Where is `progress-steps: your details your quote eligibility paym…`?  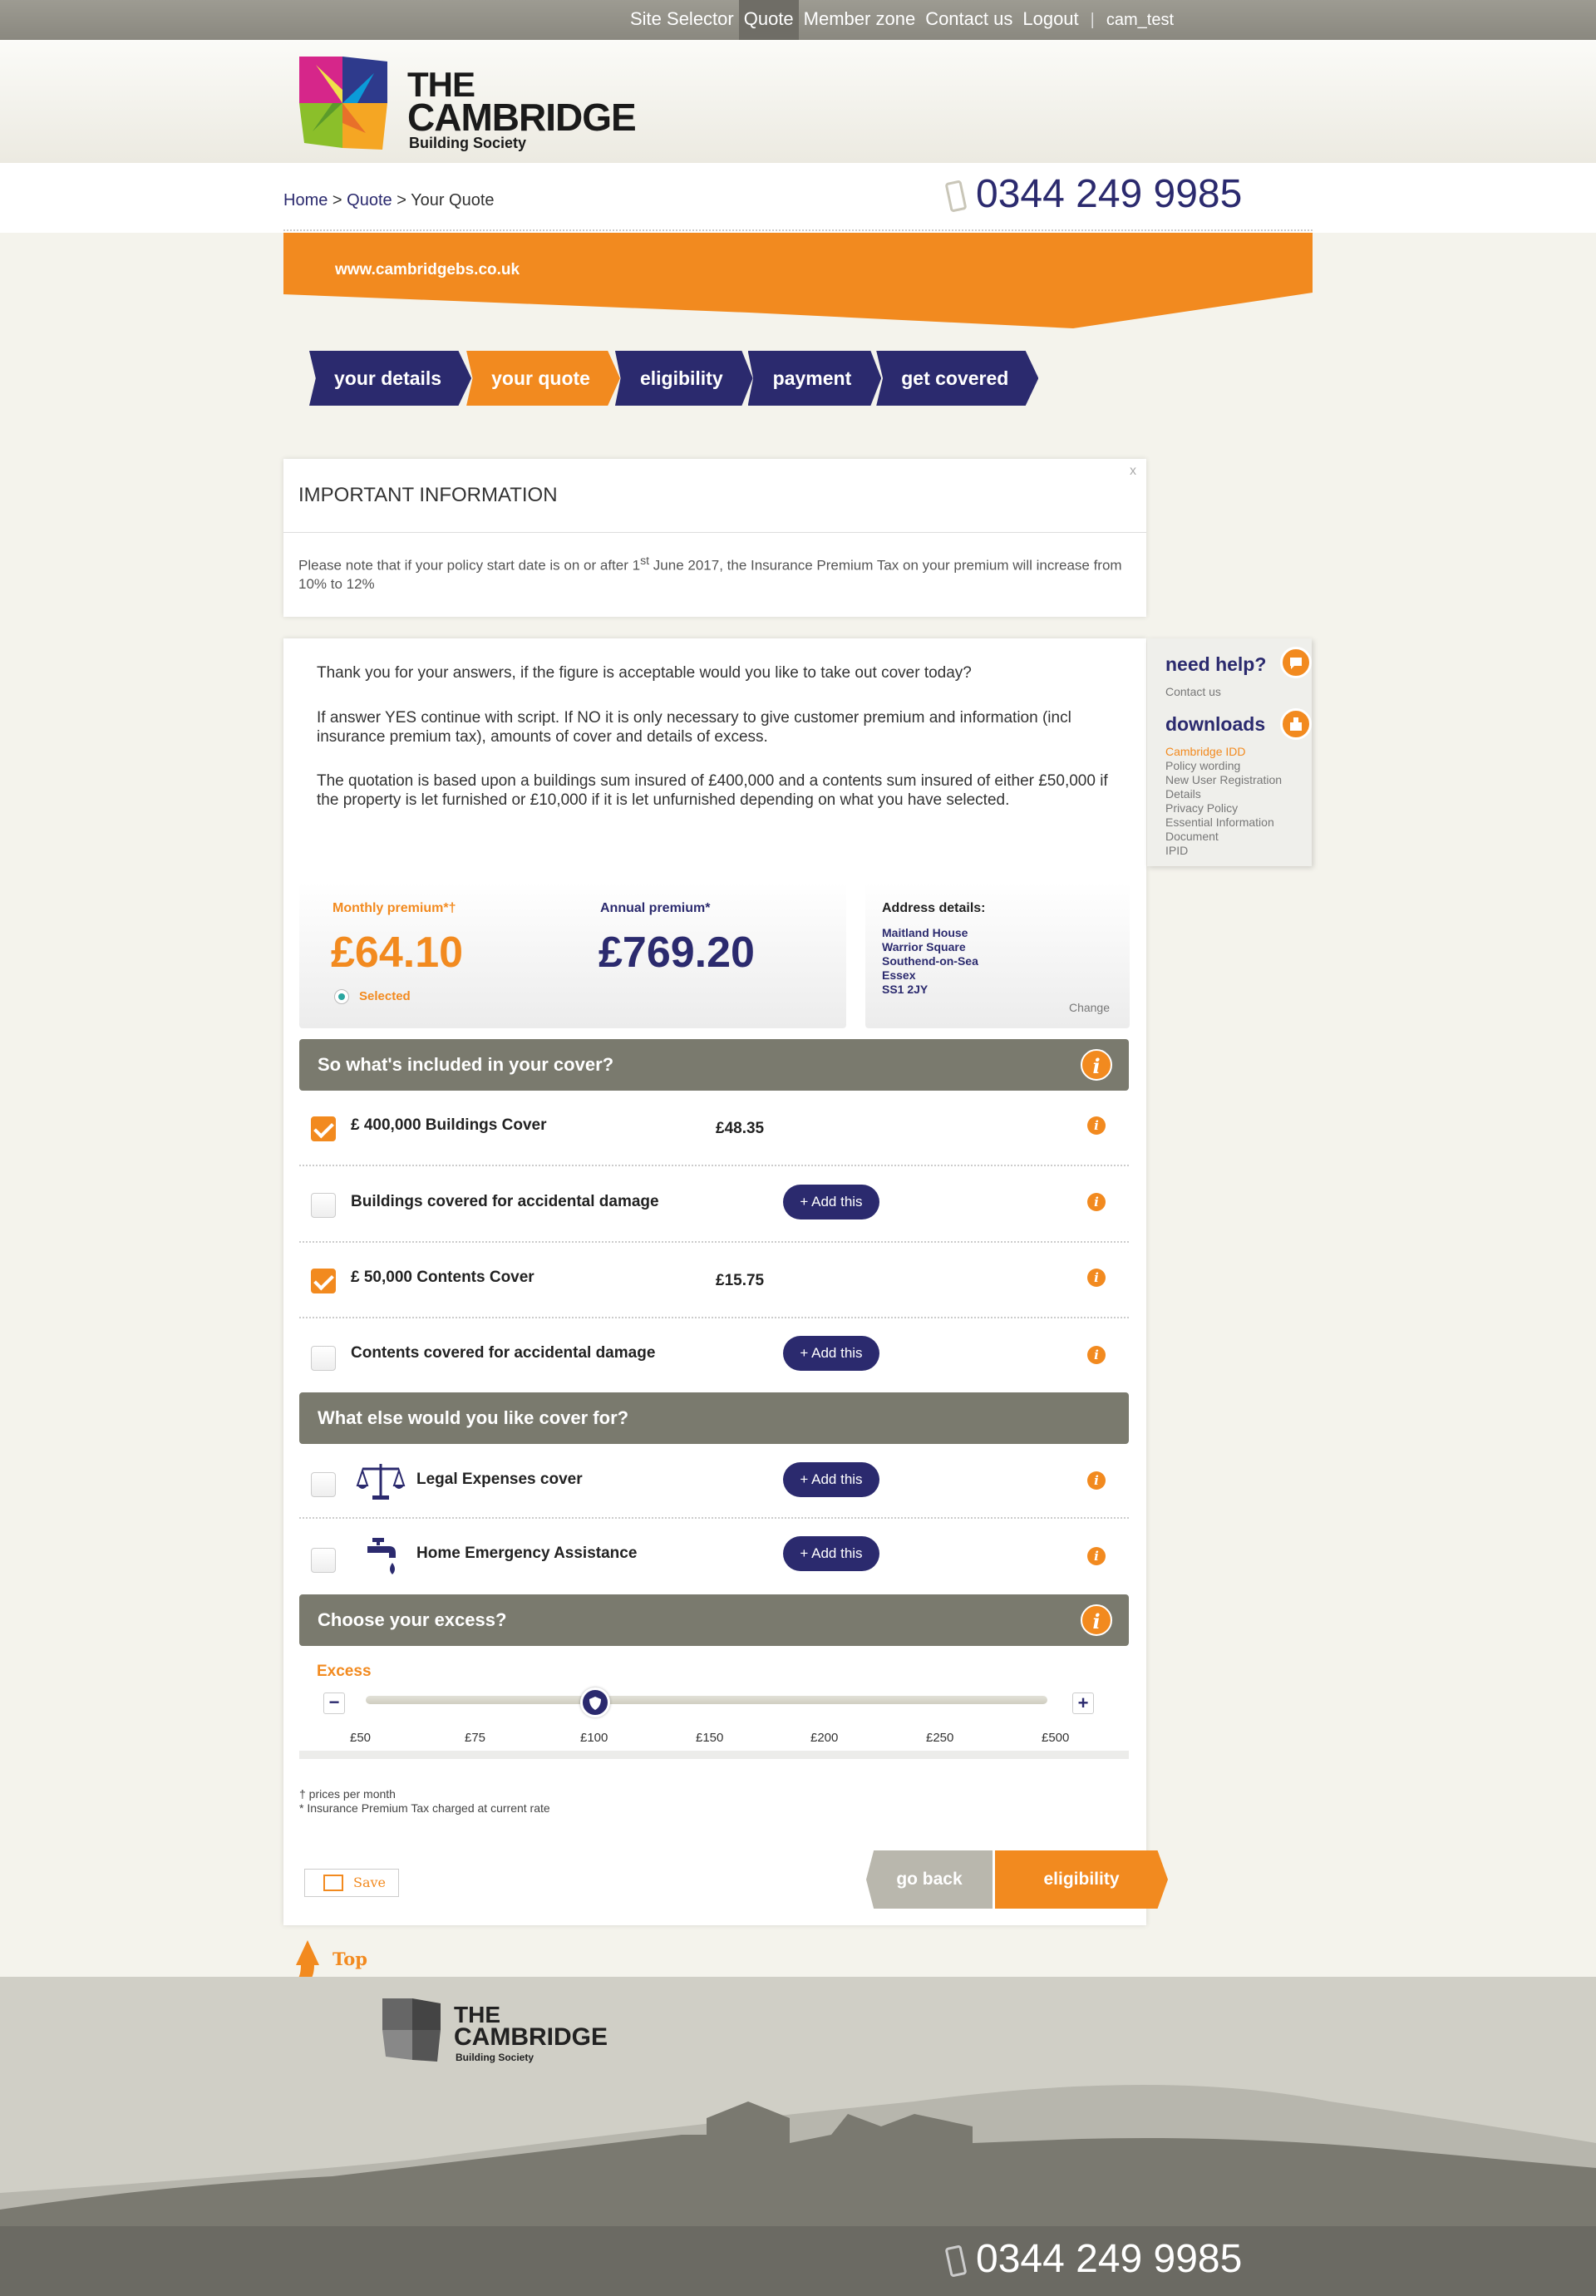 progress-steps: your details your quote eligibility paym… is located at coordinates (674, 378).